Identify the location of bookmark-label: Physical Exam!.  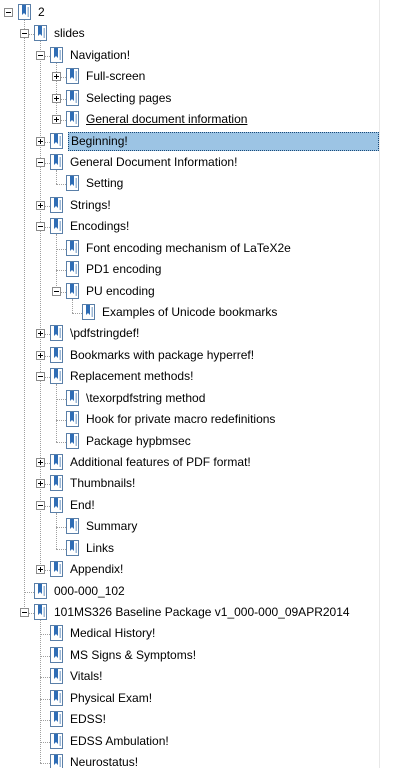
(111, 698).